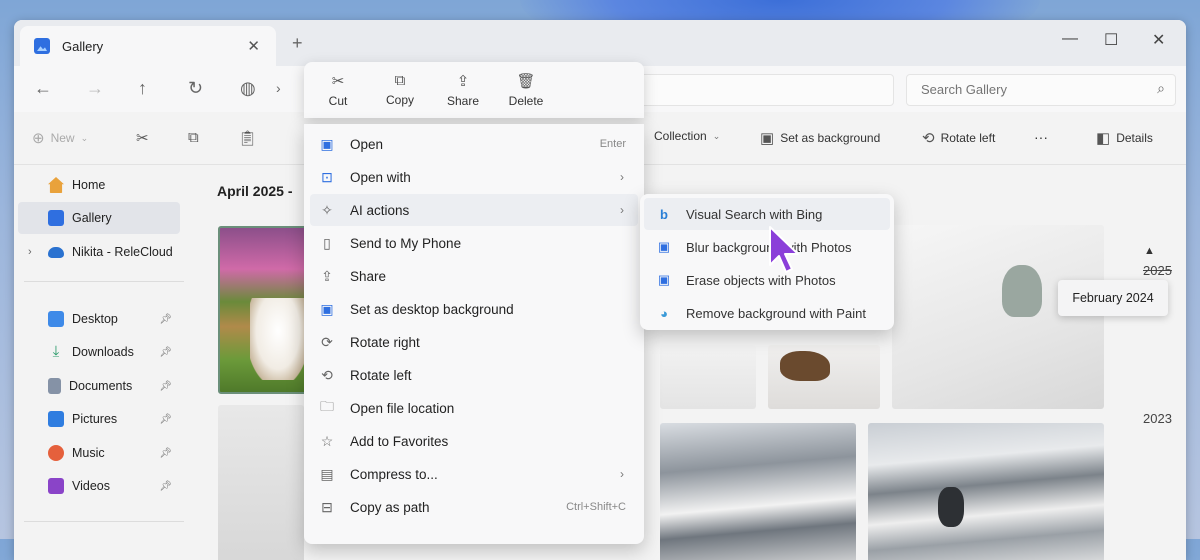  What do you see at coordinates (1157, 270) in the screenshot?
I see `timeline-year-2025: 2025` at bounding box center [1157, 270].